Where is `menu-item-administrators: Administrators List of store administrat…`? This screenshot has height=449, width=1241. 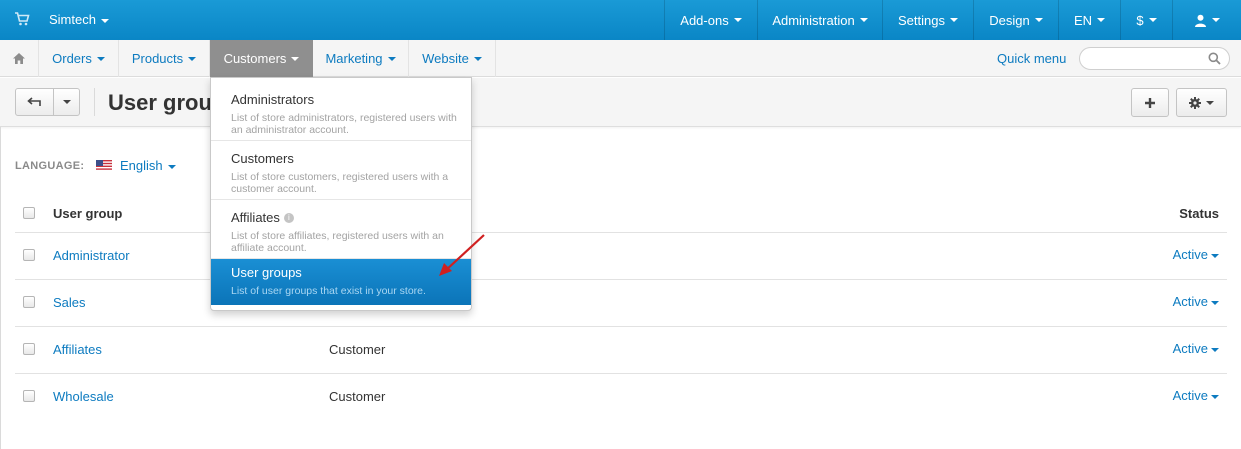 menu-item-administrators: Administrators List of store administrat… is located at coordinates (341, 111).